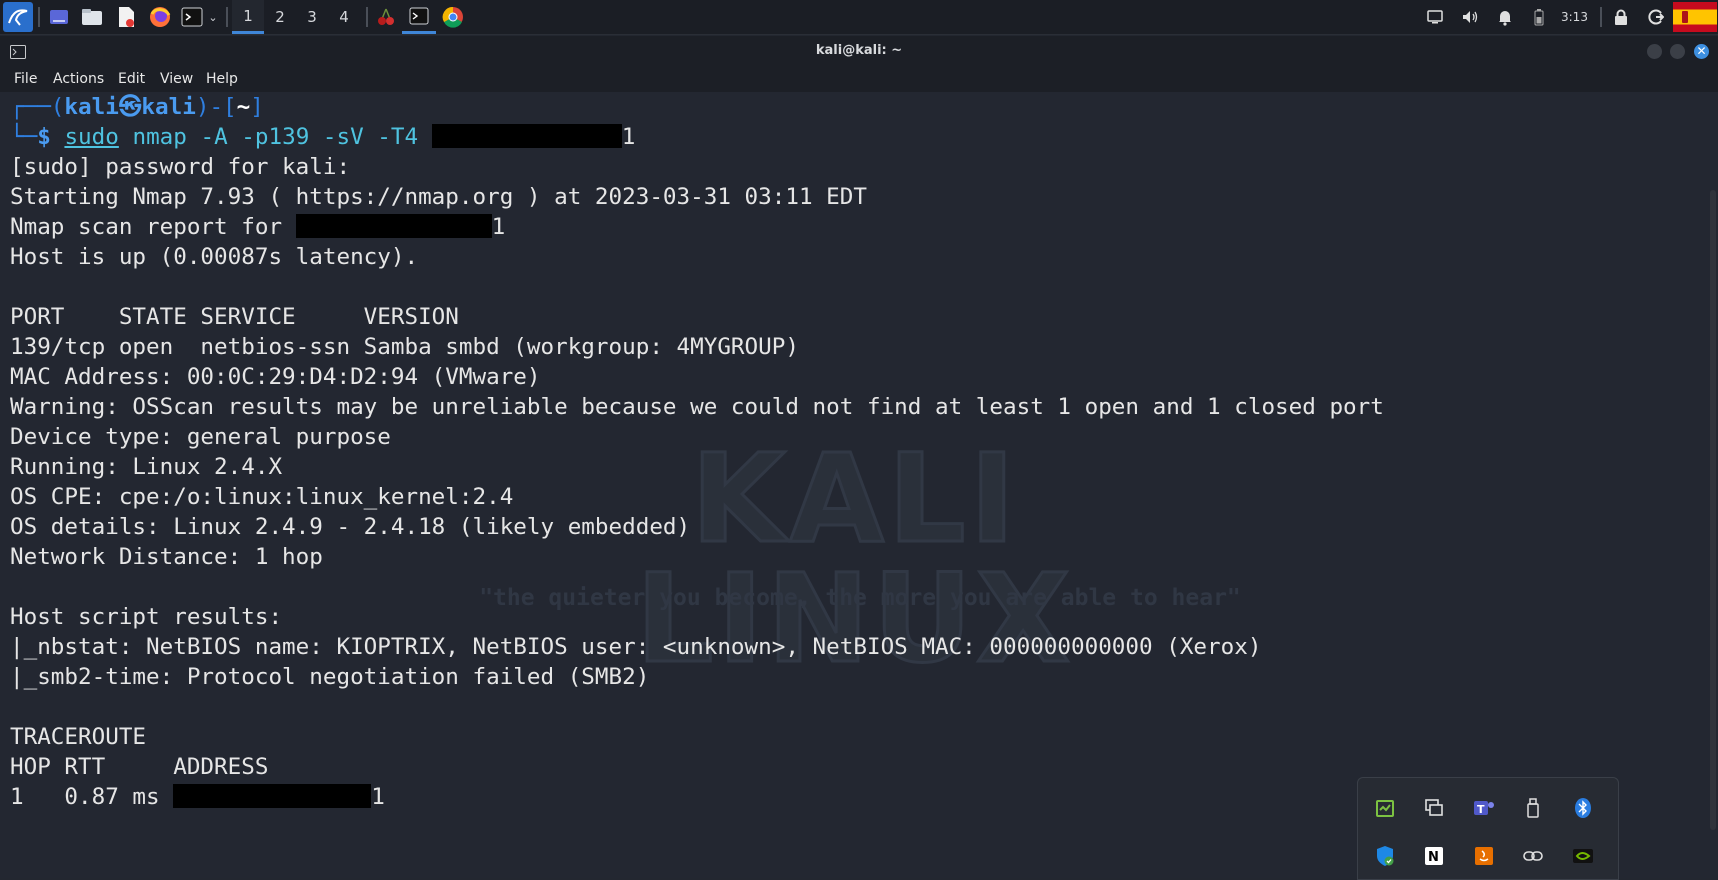 This screenshot has height=880, width=1718. What do you see at coordinates (1583, 808) in the screenshot?
I see `bluetooth-icon` at bounding box center [1583, 808].